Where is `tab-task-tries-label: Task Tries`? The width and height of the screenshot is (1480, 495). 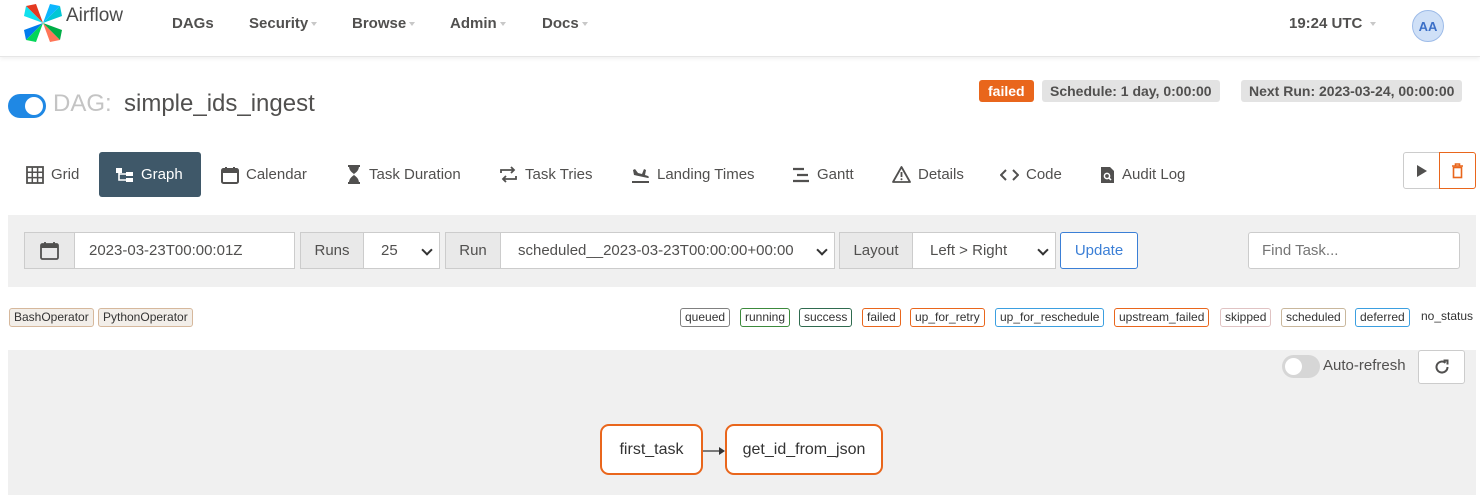 tab-task-tries-label: Task Tries is located at coordinates (559, 174).